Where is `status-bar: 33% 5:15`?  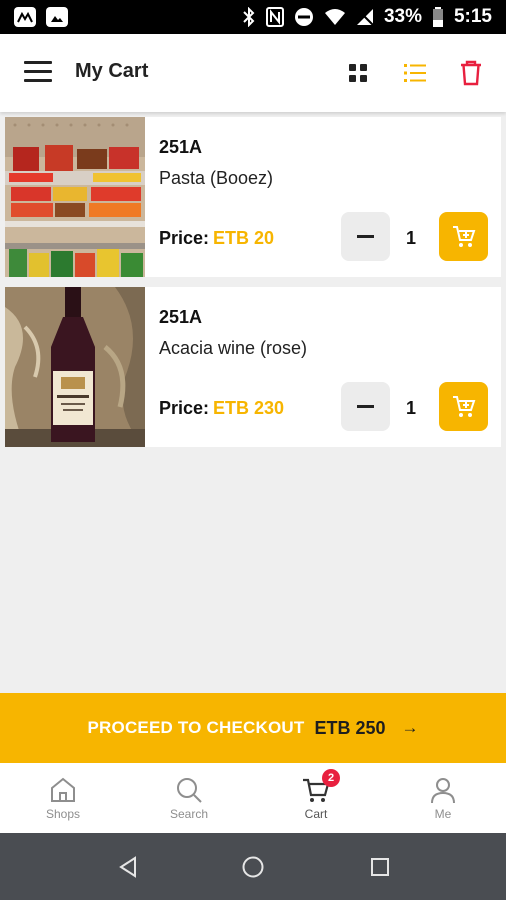 status-bar: 33% 5:15 is located at coordinates (253, 17).